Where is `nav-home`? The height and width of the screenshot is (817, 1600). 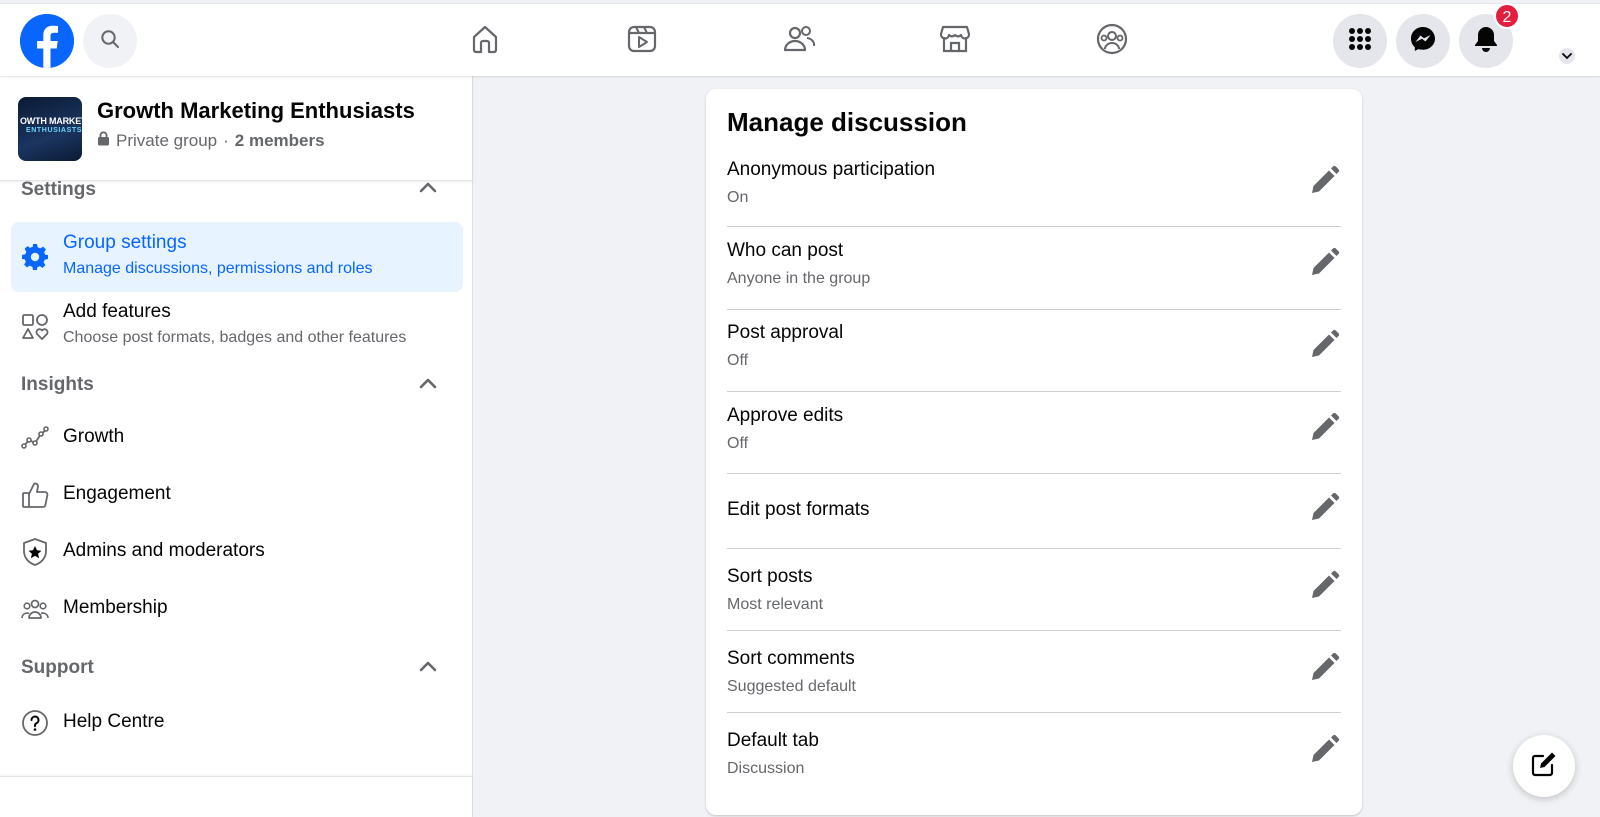 nav-home is located at coordinates (485, 41).